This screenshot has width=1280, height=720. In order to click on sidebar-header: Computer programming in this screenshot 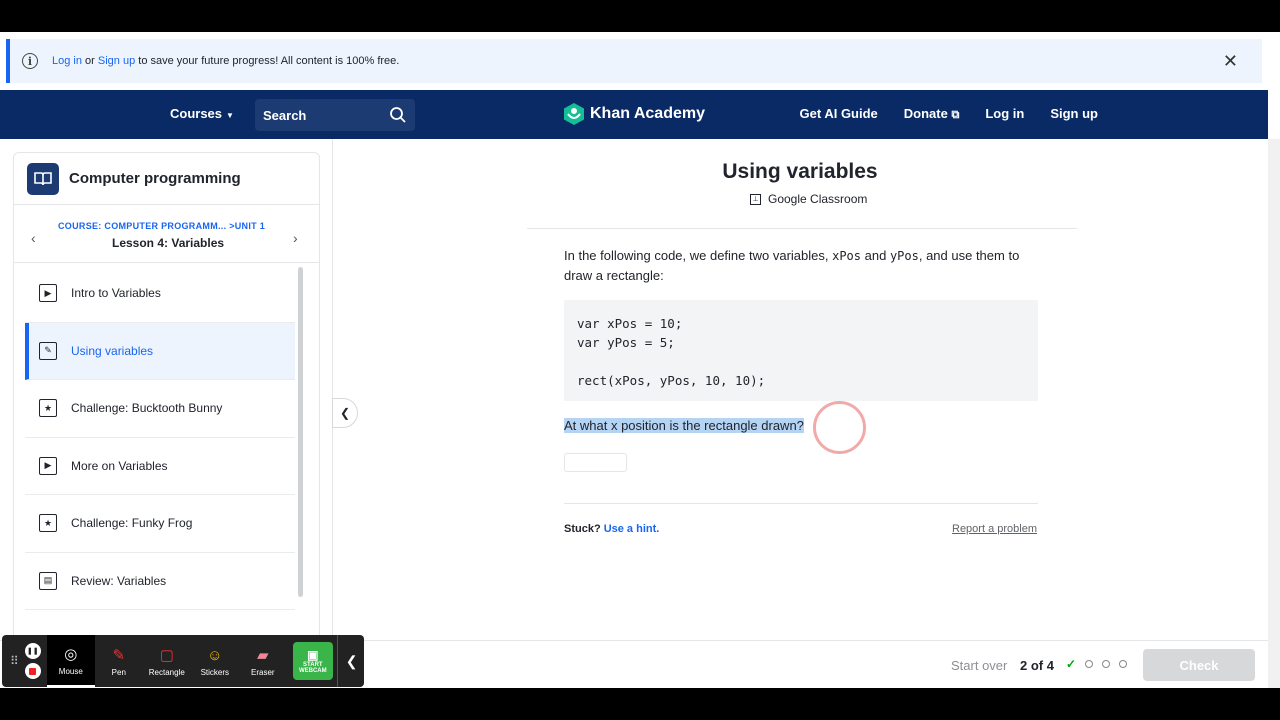, I will do `click(166, 179)`.